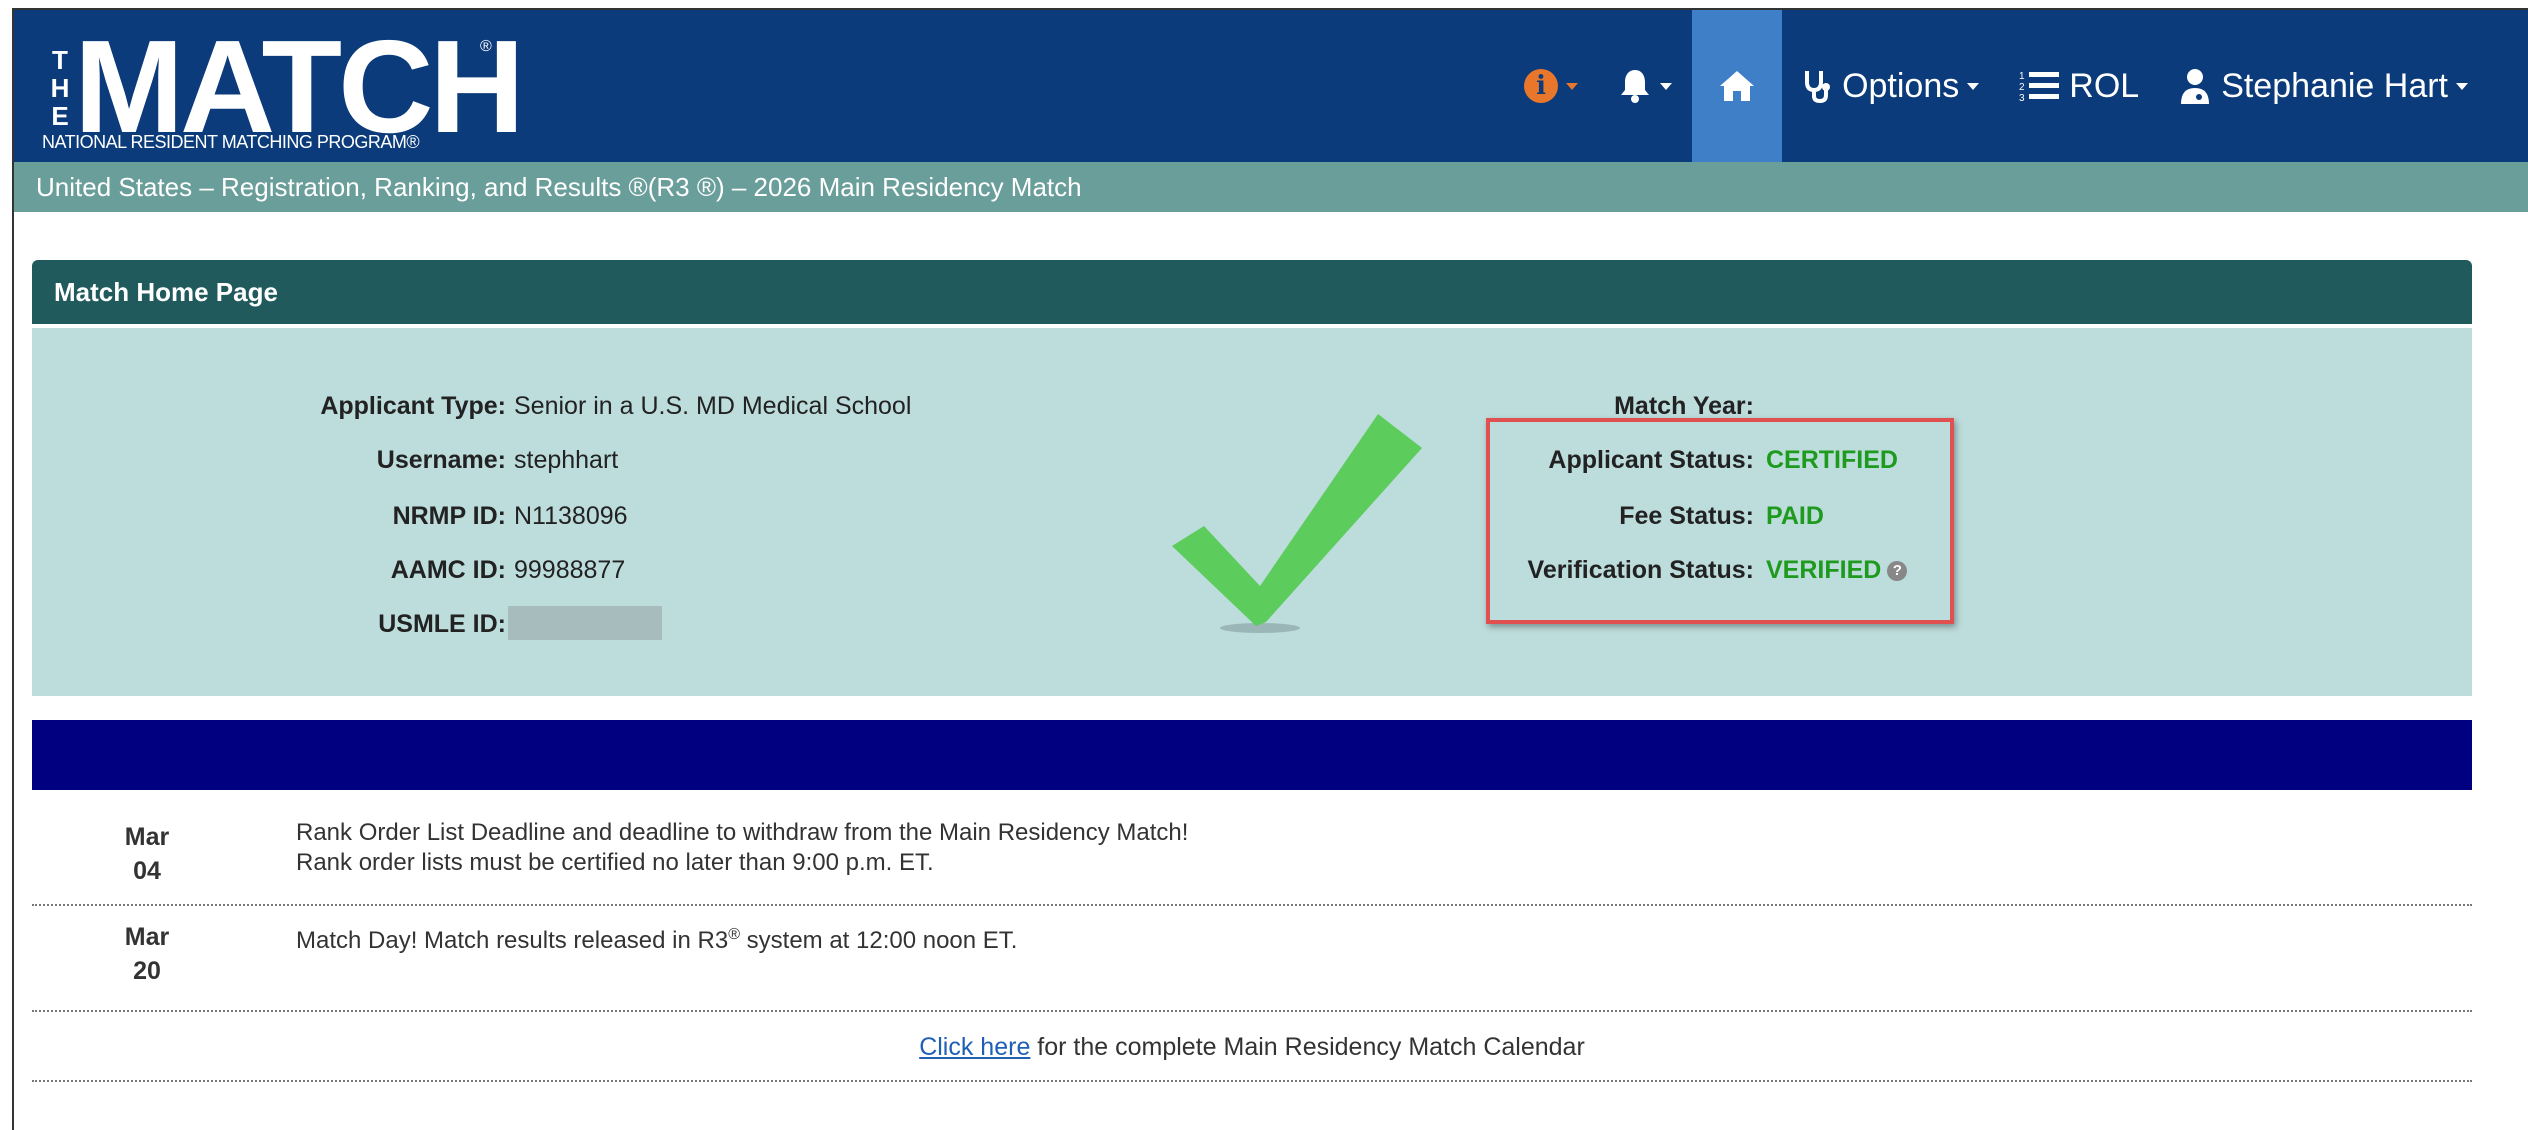 The width and height of the screenshot is (2528, 1130). What do you see at coordinates (1297, 523) in the screenshot?
I see `checkmark-icon` at bounding box center [1297, 523].